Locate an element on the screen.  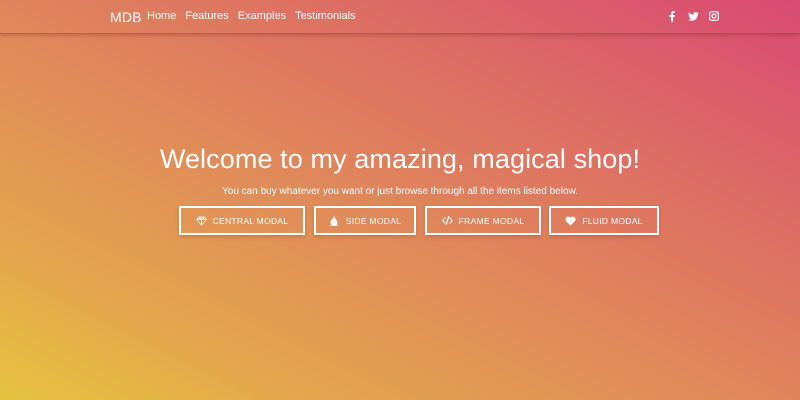
frame-modal-button: FRAME MODAL is located at coordinates (483, 220).